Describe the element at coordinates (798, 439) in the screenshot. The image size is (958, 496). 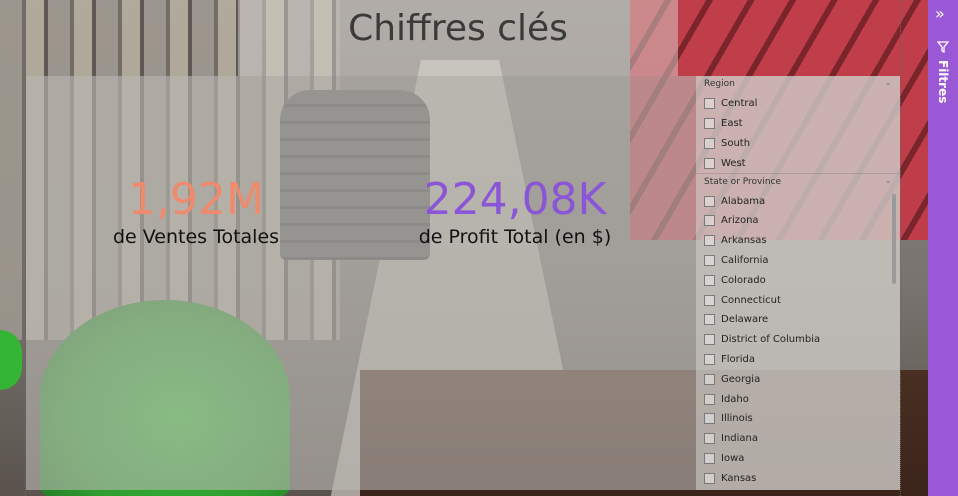
I see `slicer-item: Indiana` at that location.